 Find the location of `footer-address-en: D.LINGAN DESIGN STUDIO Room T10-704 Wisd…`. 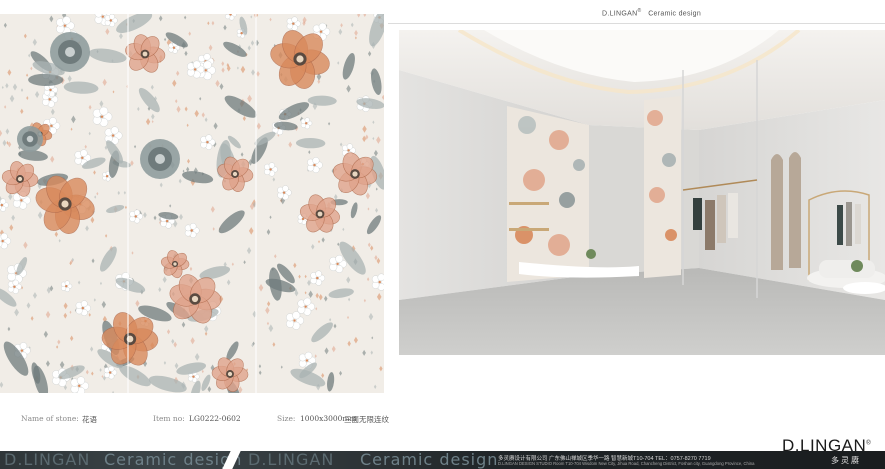

footer-address-en: D.LINGAN DESIGN STUDIO Room T10-704 Wisd… is located at coordinates (626, 463).